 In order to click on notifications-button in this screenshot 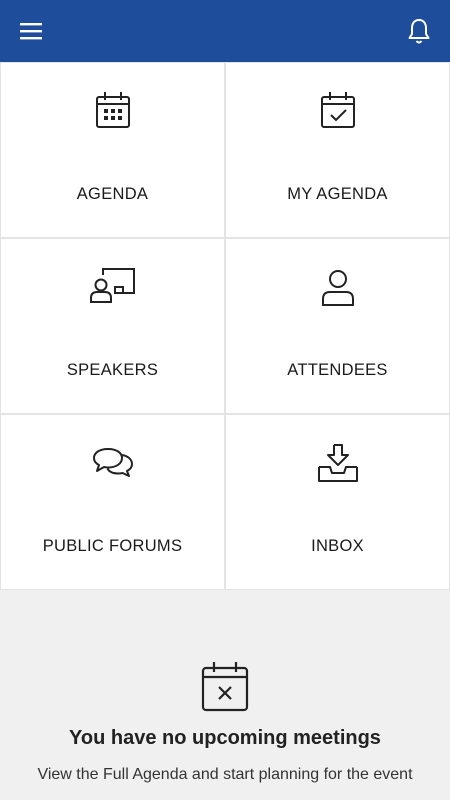, I will do `click(419, 31)`.